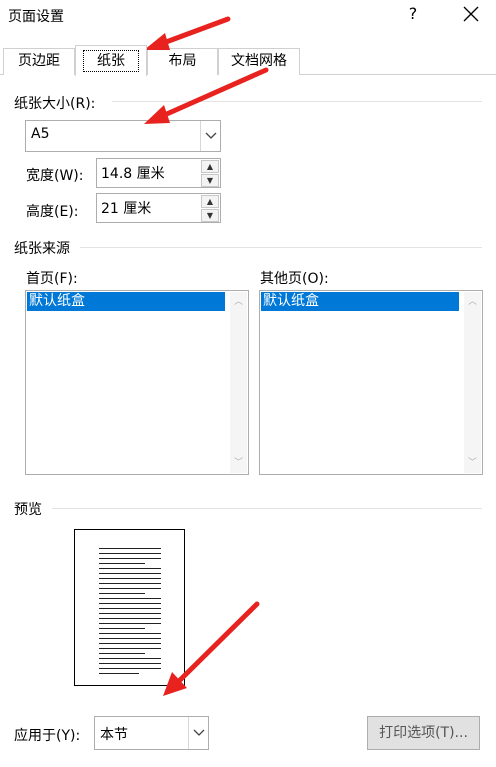 The width and height of the screenshot is (496, 767). Describe the element at coordinates (238, 382) in the screenshot. I see `first-page-scrollbar: ︿ ﹀` at that location.